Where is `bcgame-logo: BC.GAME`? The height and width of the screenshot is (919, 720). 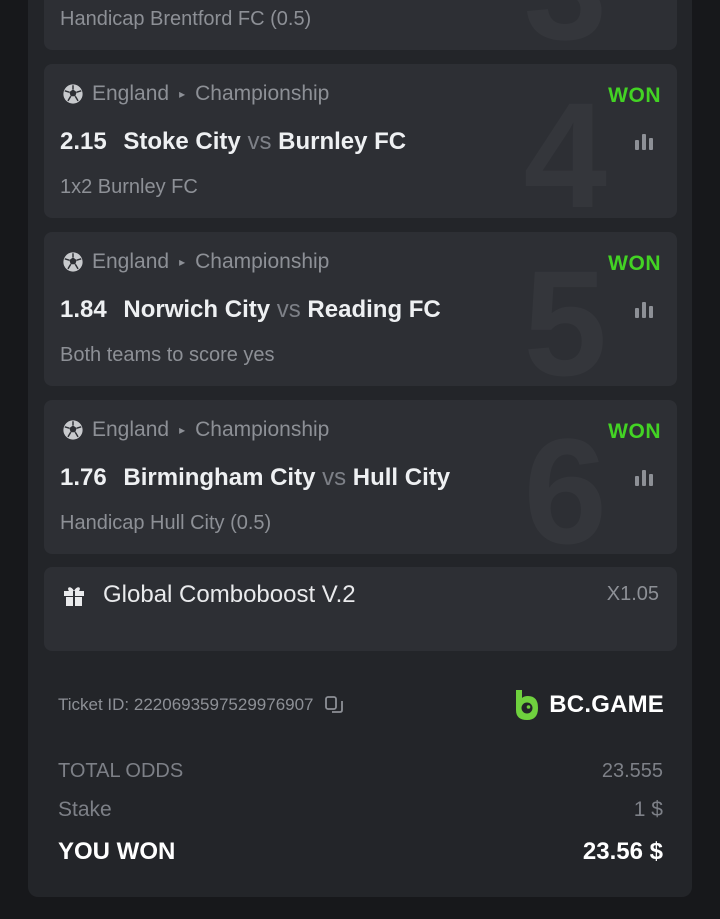 bcgame-logo: BC.GAME is located at coordinates (588, 705).